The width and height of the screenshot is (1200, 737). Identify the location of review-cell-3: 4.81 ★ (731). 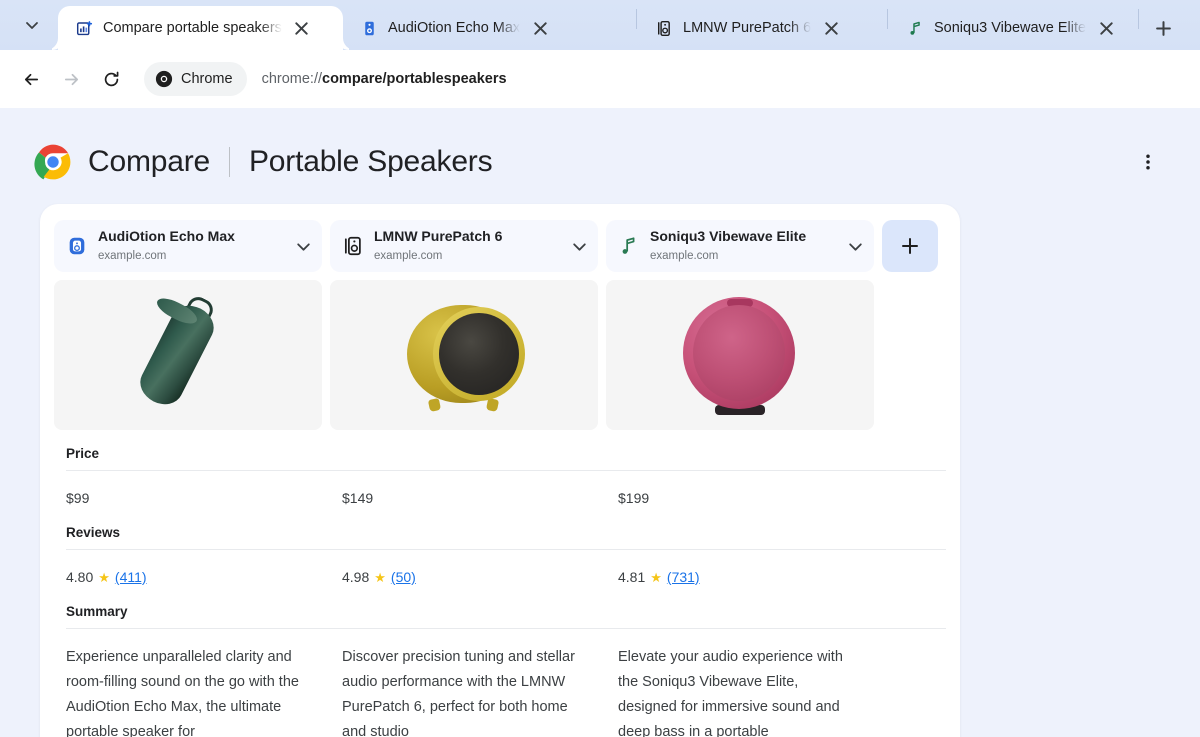
(740, 577).